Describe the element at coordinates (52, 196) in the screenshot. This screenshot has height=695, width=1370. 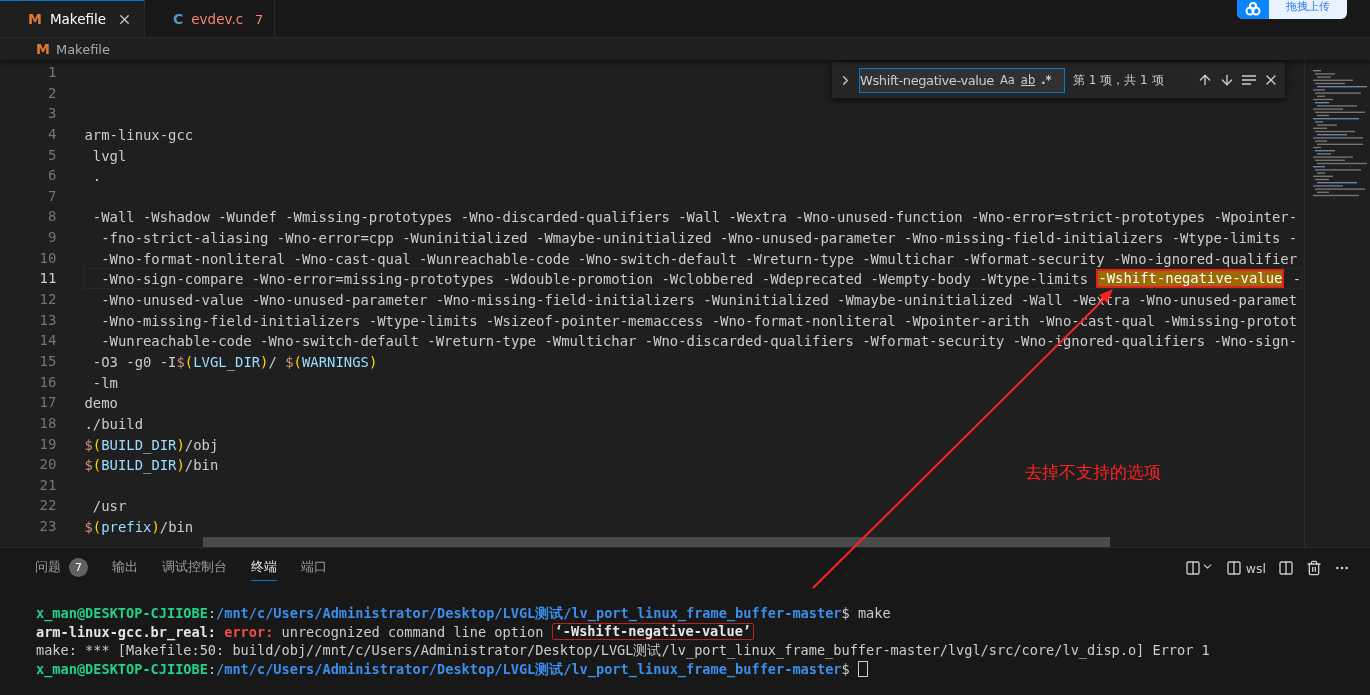
I see `line-number: 7` at that location.